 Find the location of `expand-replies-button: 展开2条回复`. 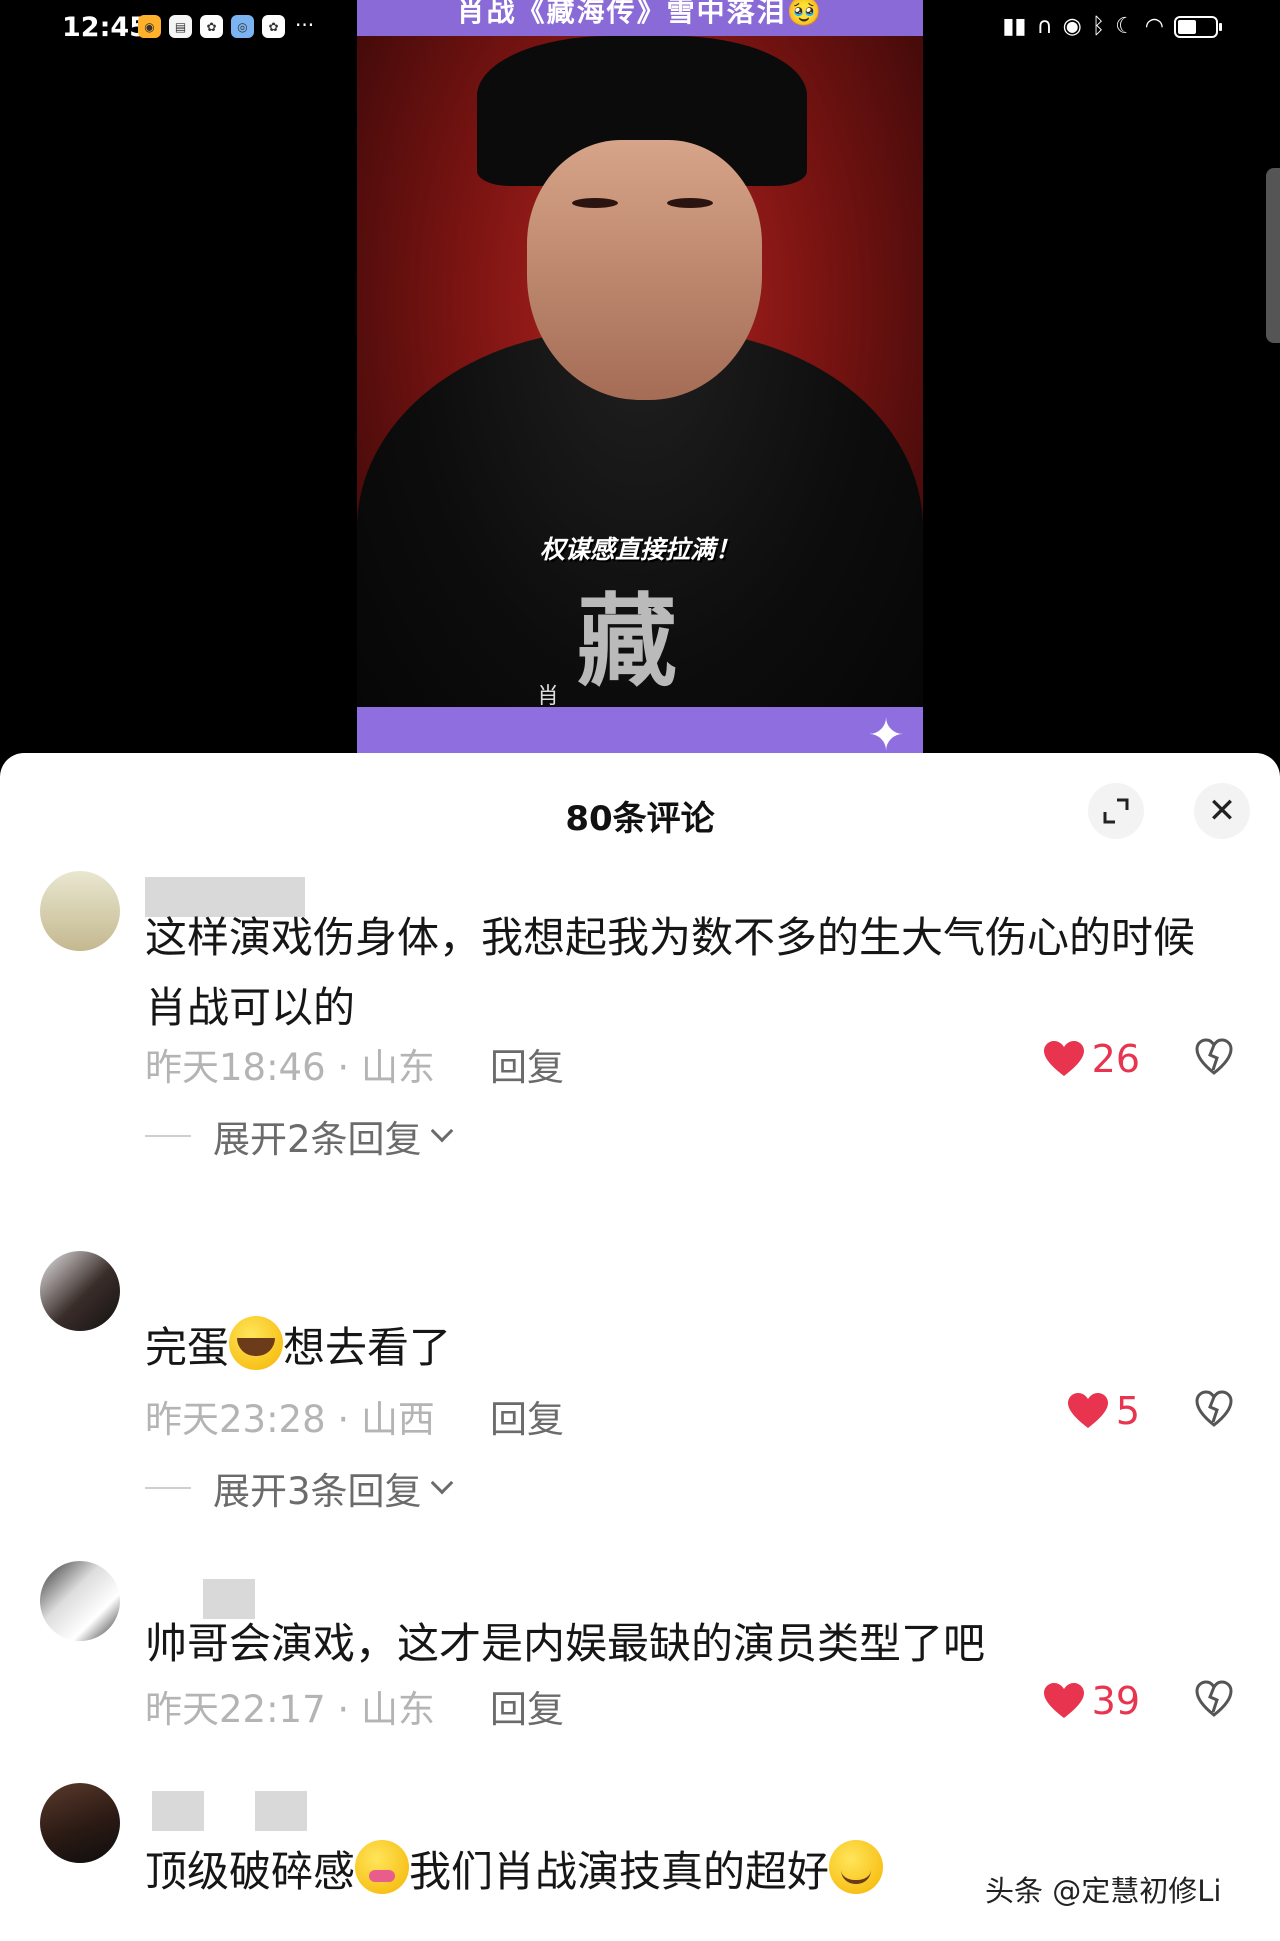

expand-replies-button: 展开2条回复 is located at coordinates (299, 1136).